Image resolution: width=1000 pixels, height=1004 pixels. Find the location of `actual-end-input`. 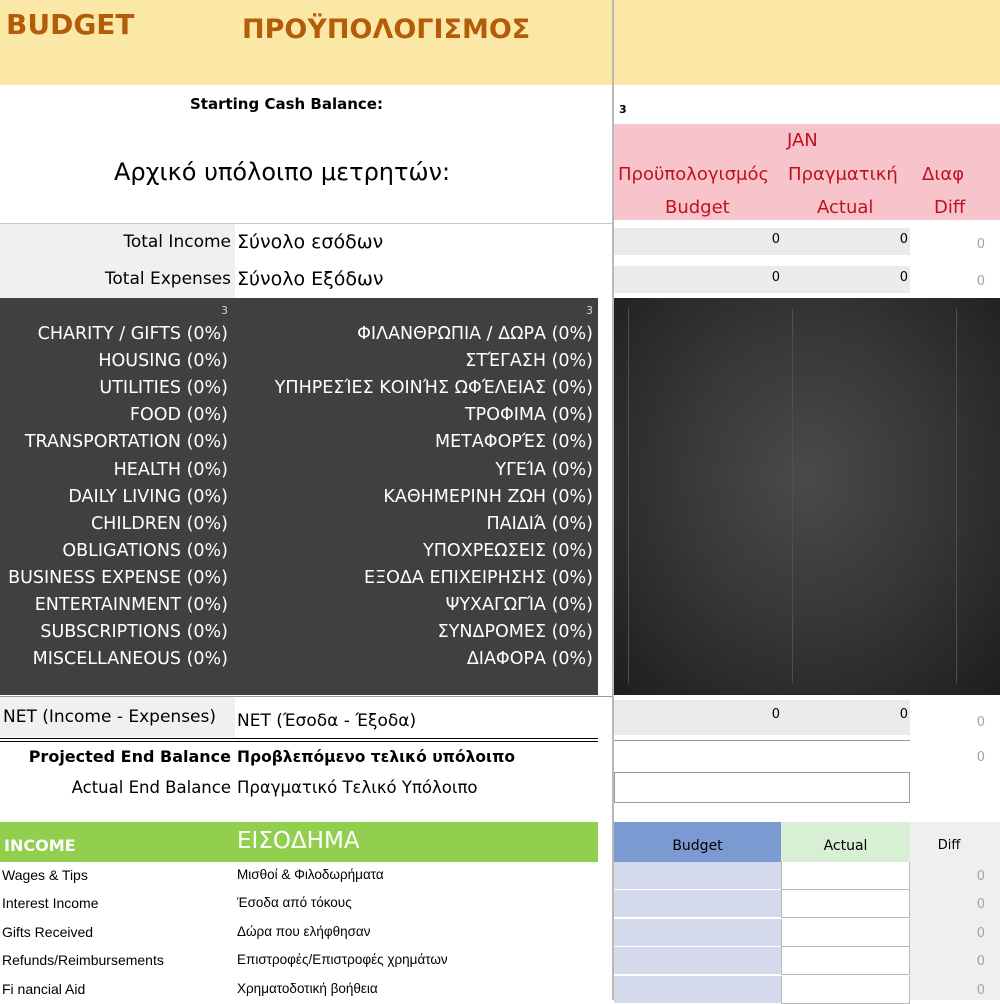

actual-end-input is located at coordinates (762, 787).